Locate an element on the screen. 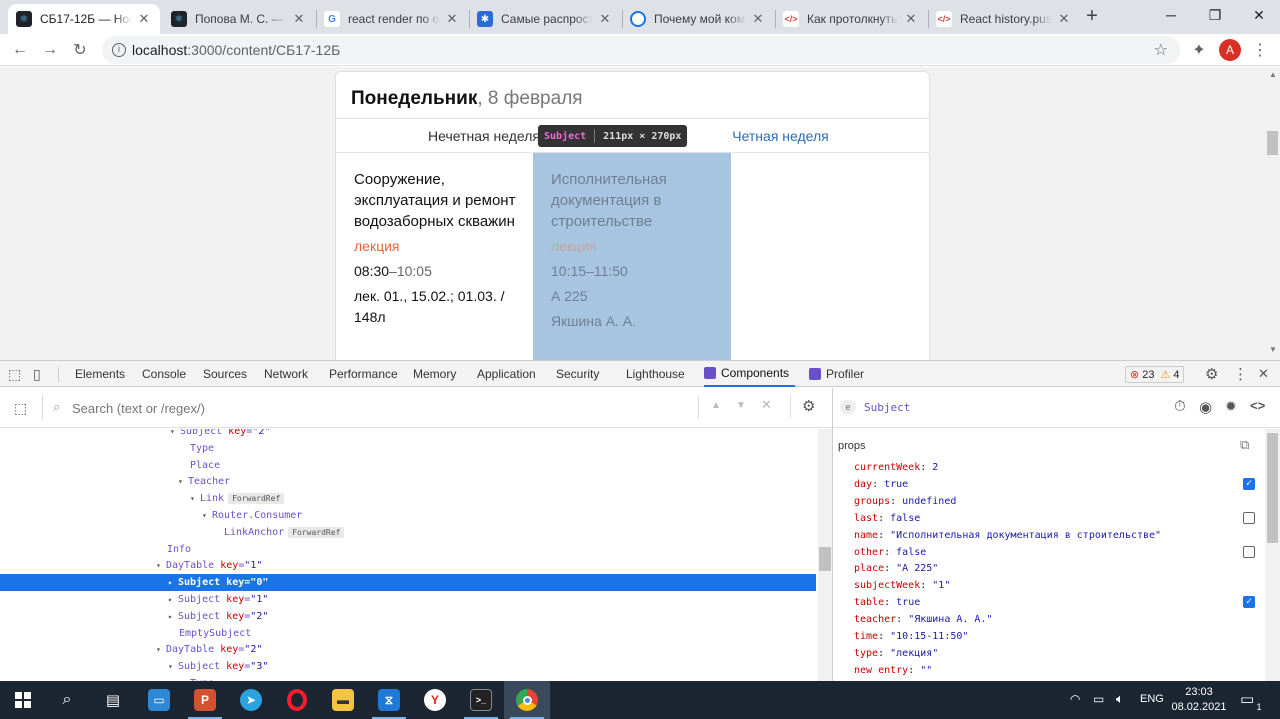  tree-node: ▸ Subject key="0" is located at coordinates (408, 583).